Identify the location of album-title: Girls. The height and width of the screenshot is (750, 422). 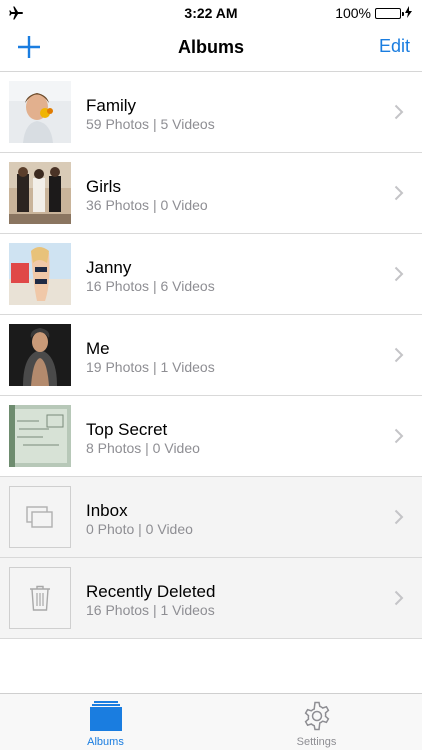
(103, 186).